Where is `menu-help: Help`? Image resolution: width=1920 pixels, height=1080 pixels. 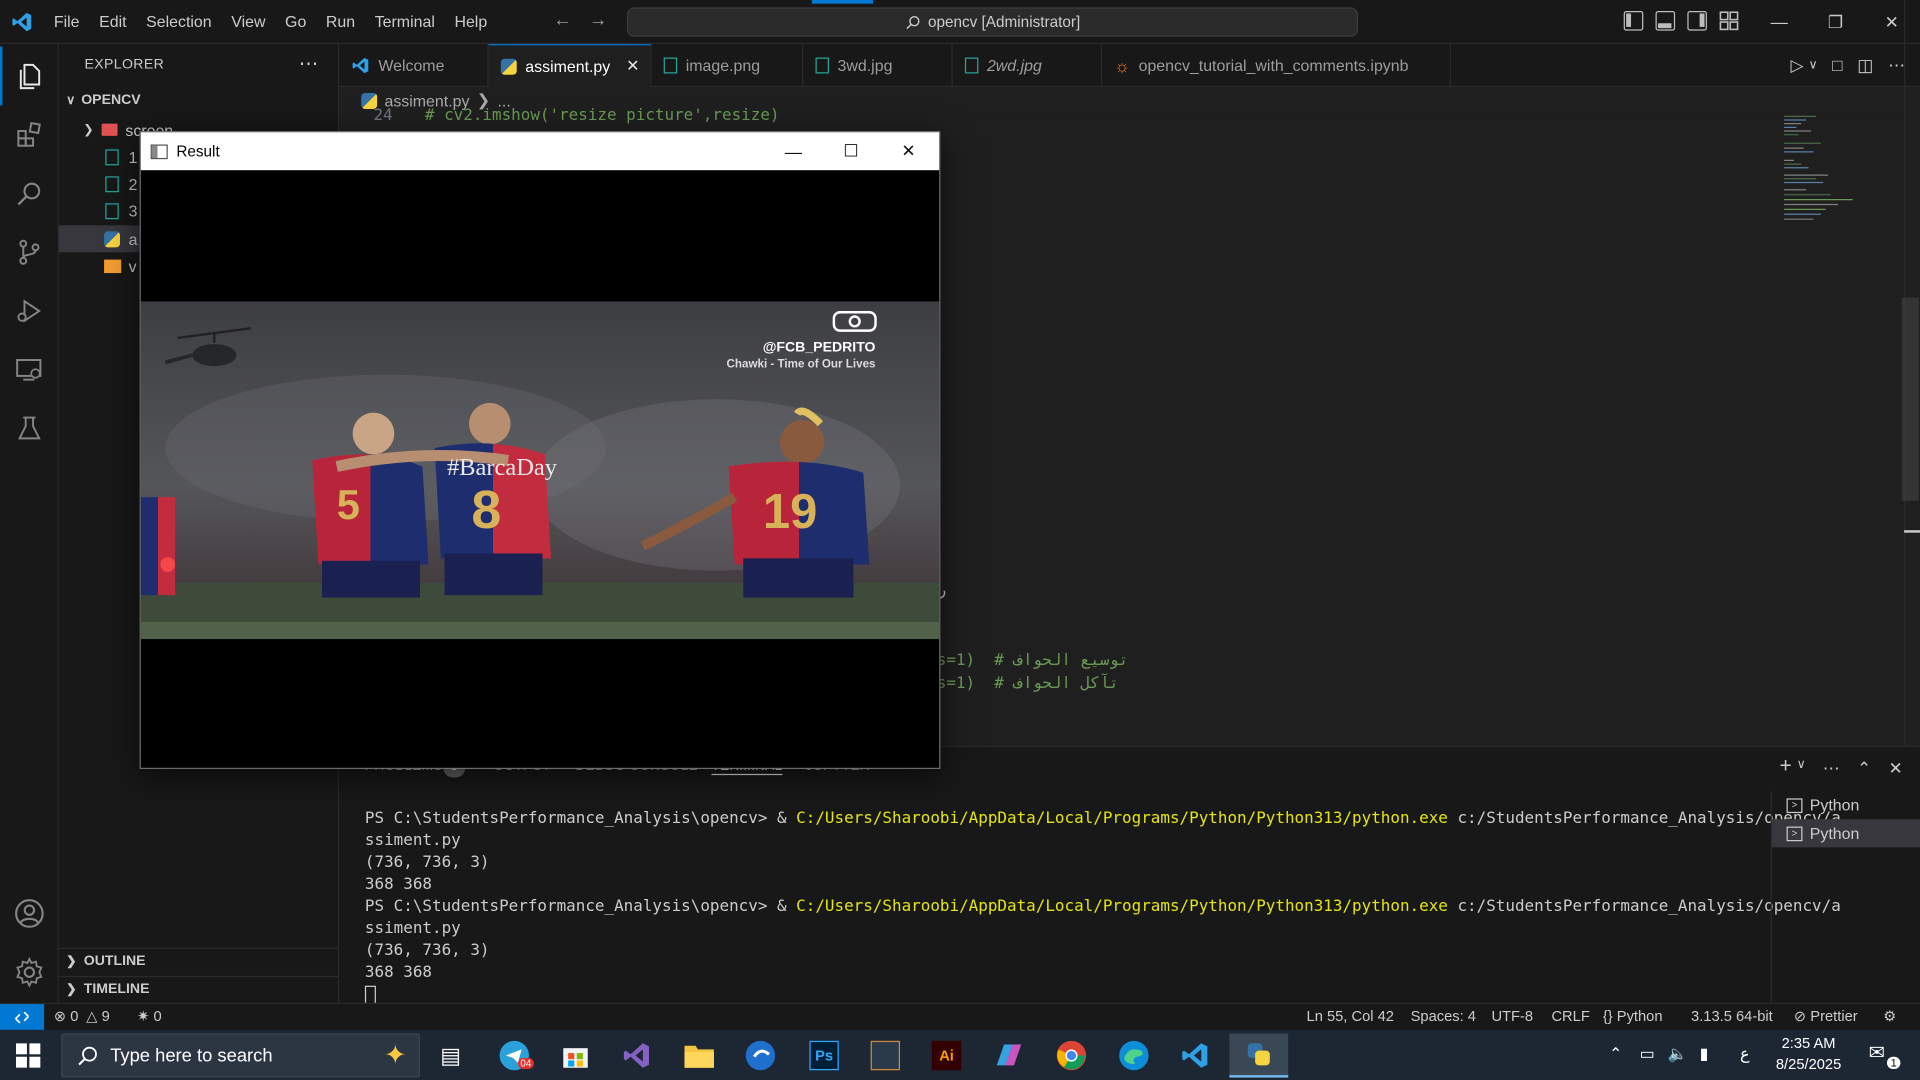
menu-help: Help is located at coordinates (471, 21).